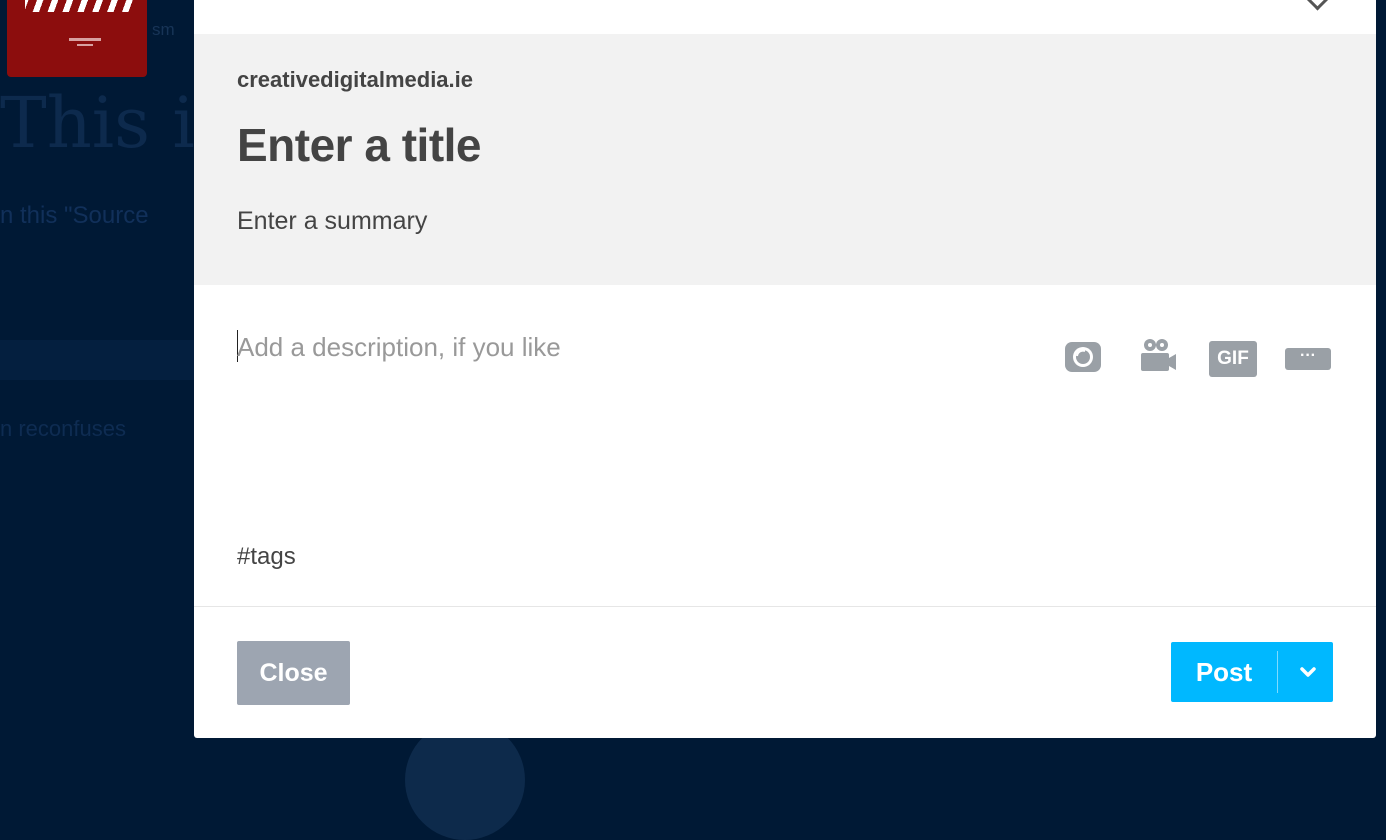 The image size is (1386, 840). What do you see at coordinates (359, 145) in the screenshot?
I see `link-title-input: Enter a title` at bounding box center [359, 145].